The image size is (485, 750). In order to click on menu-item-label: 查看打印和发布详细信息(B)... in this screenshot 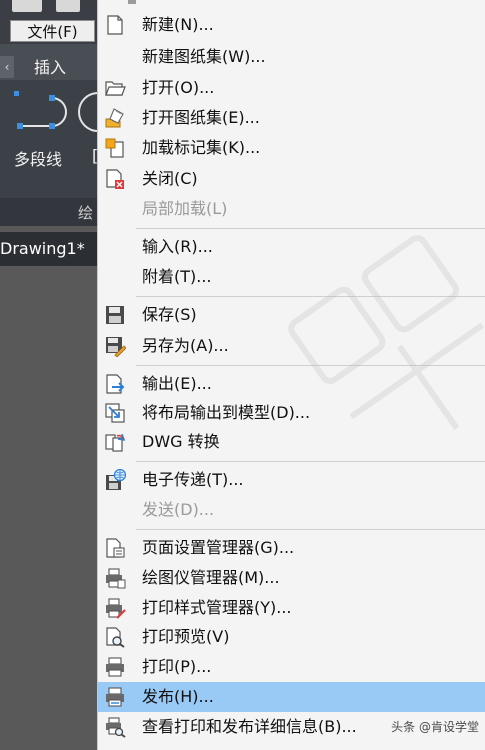, I will do `click(249, 726)`.